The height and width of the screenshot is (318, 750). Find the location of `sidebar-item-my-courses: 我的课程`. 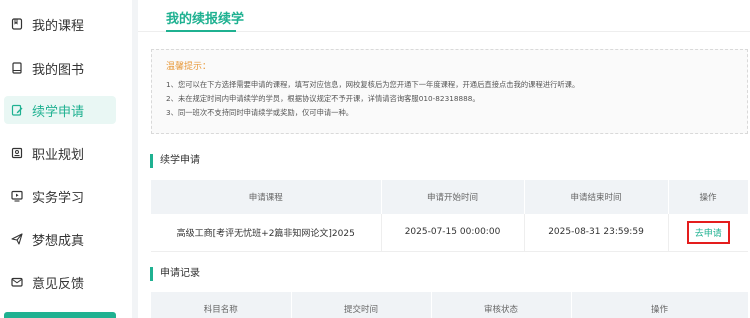

sidebar-item-my-courses: 我的课程 is located at coordinates (60, 24).